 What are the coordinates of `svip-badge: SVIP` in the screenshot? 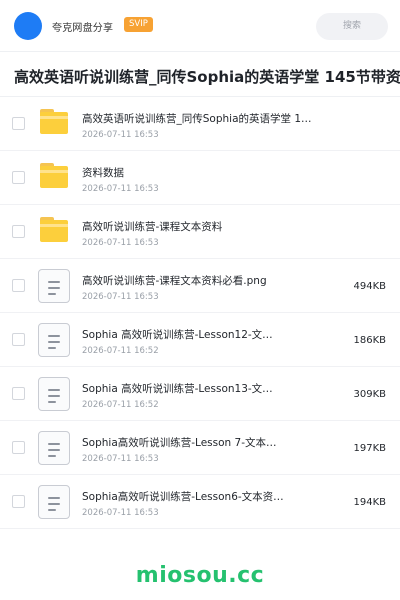 It's located at (138, 24).